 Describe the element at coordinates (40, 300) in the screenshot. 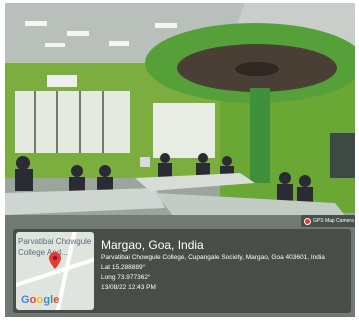

I see `google-logo: Google` at that location.